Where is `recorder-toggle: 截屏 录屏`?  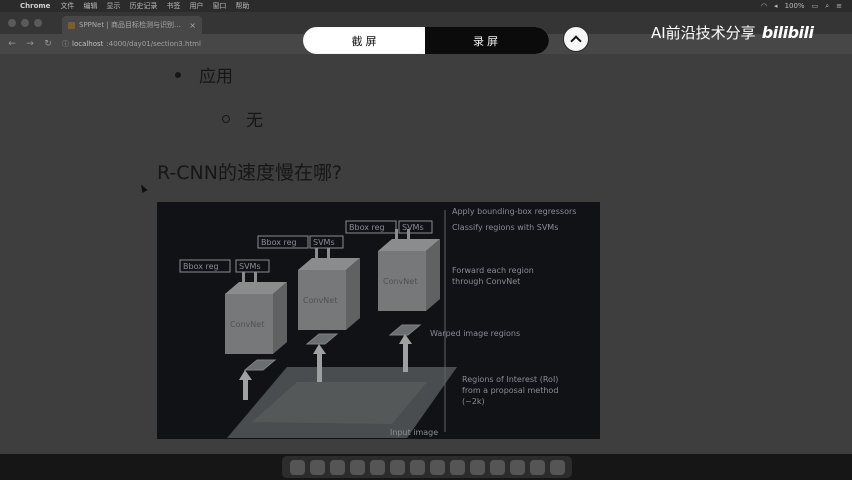 recorder-toggle: 截屏 录屏 is located at coordinates (426, 40).